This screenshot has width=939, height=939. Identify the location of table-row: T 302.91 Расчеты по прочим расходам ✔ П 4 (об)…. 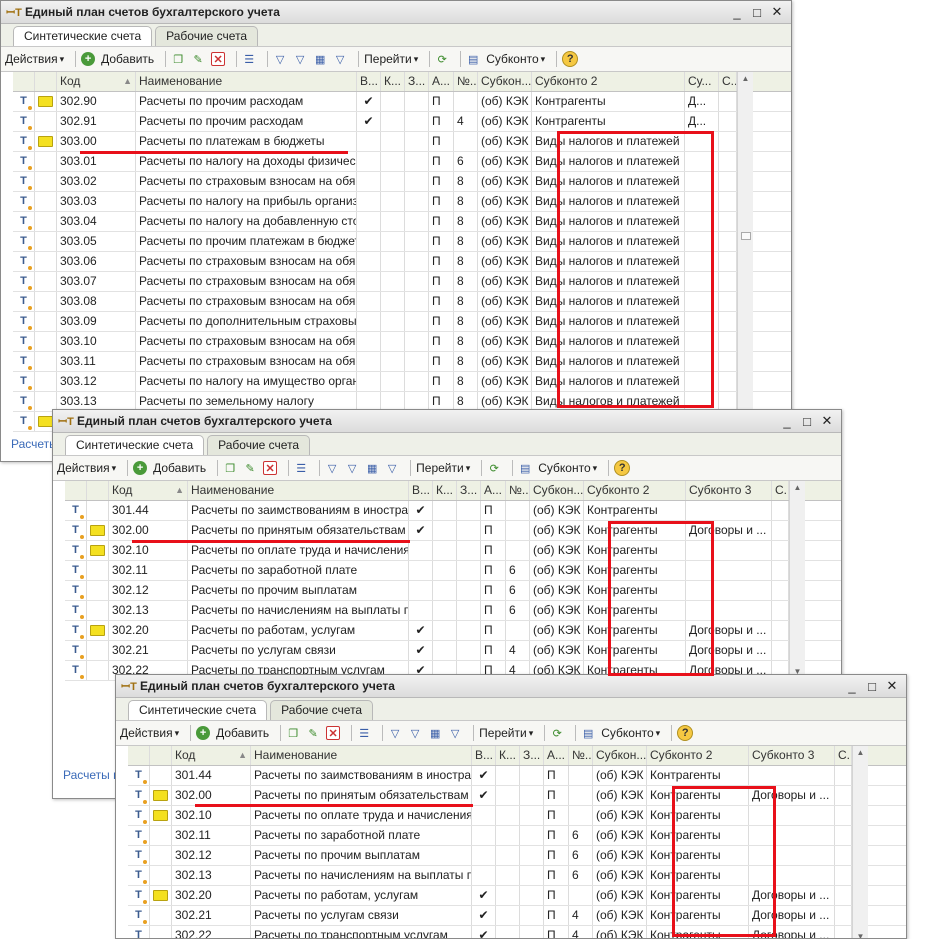
(402, 122).